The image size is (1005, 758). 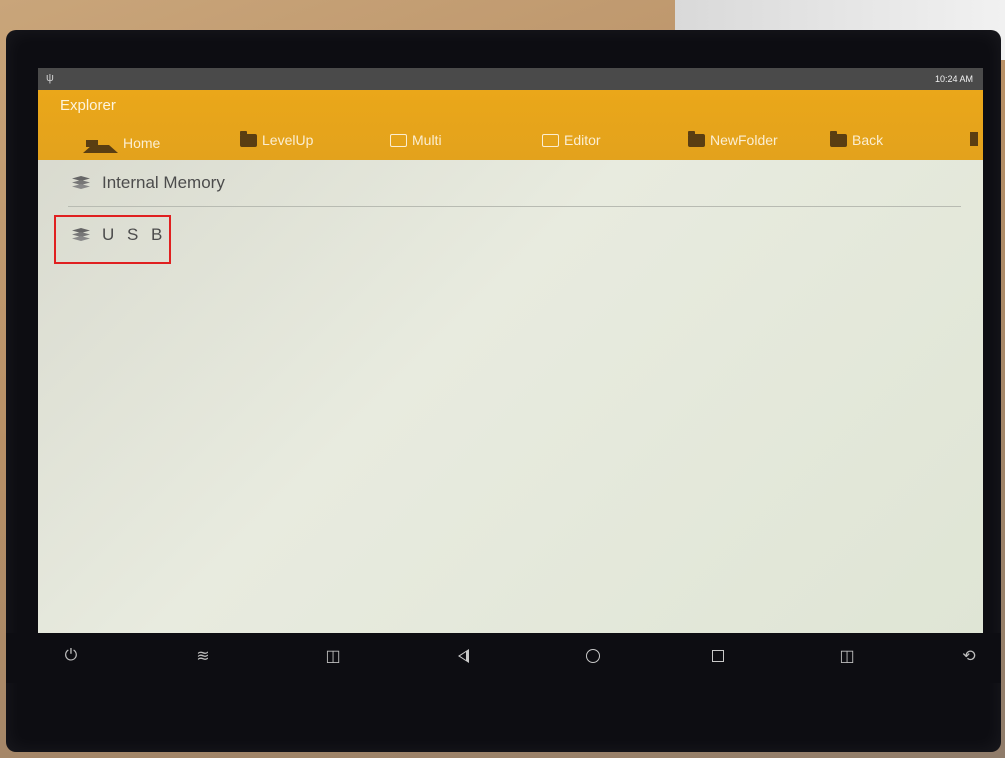 What do you see at coordinates (288, 140) in the screenshot?
I see `level-up-label: LevelUp` at bounding box center [288, 140].